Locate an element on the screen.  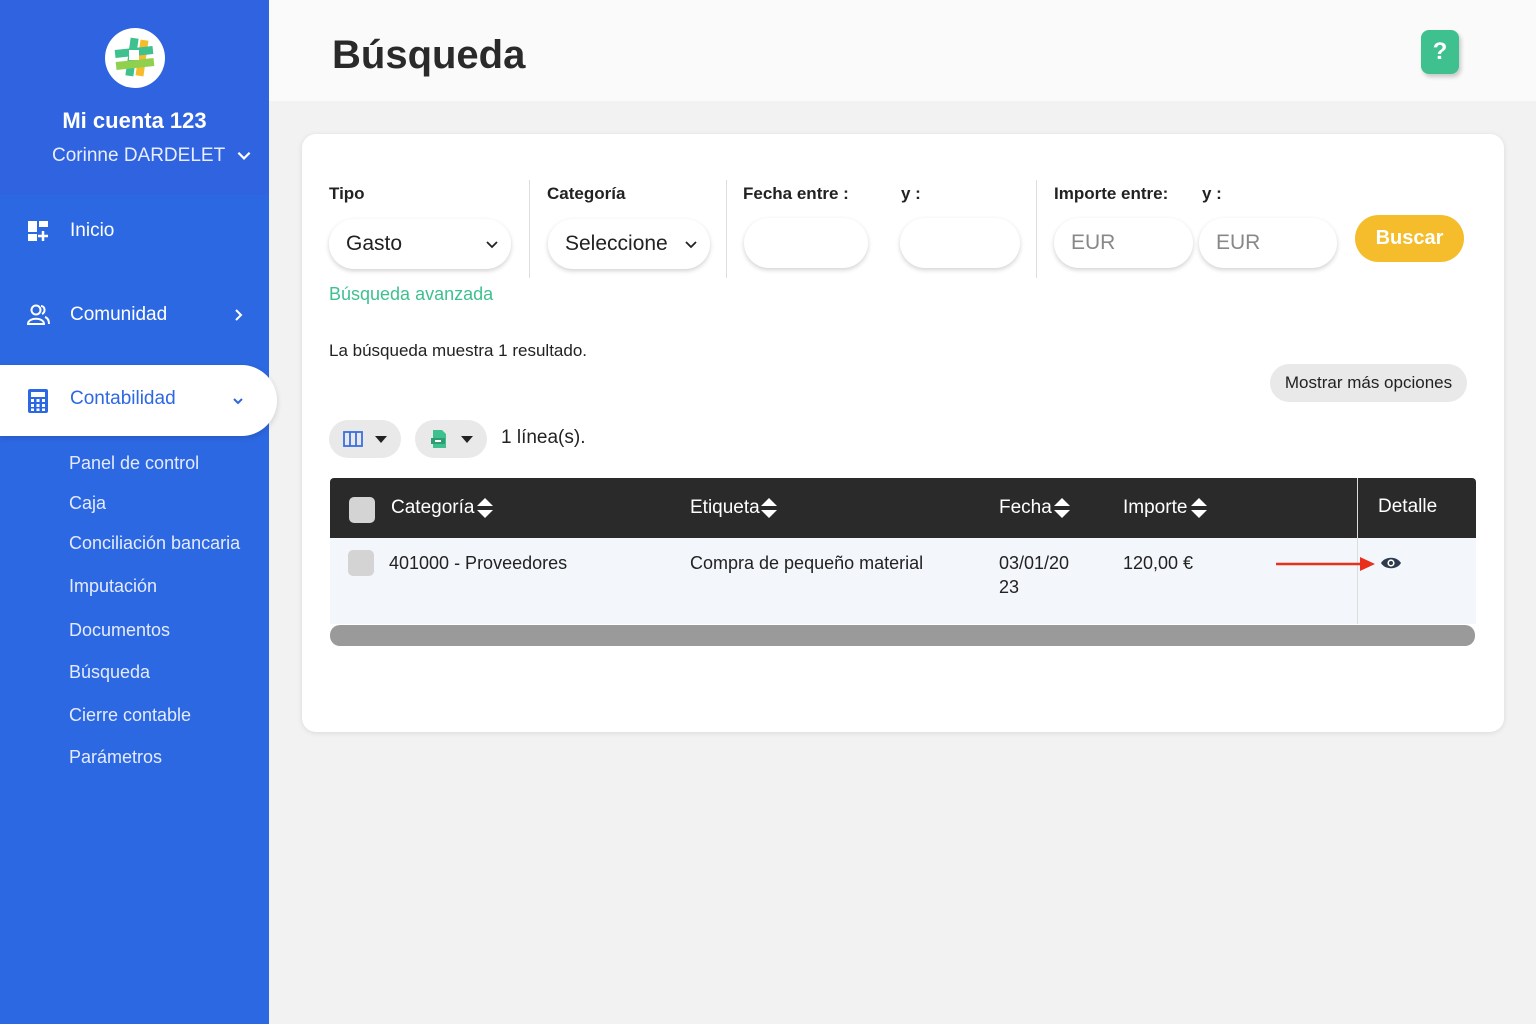
subnav-panel-de-control: Panel de control is located at coordinates (134, 463).